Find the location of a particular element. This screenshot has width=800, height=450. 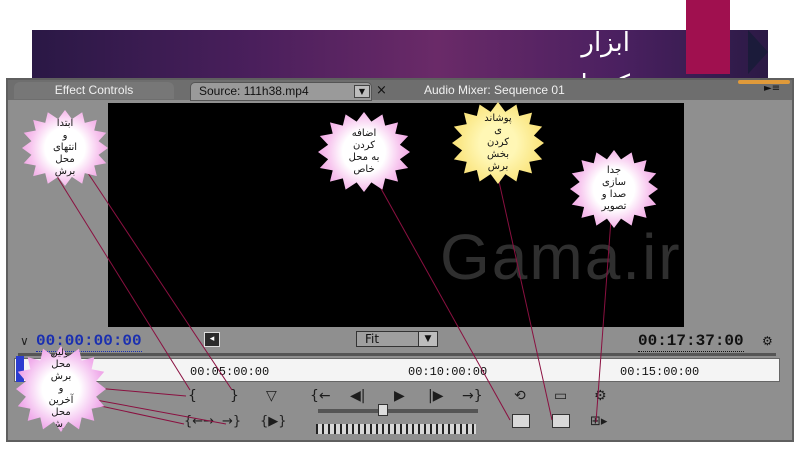

goto-out-icon: →} is located at coordinates (472, 396).